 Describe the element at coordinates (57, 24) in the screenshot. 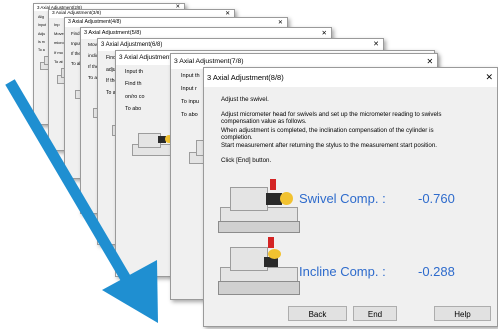

I see `dialog-text-line: Inp` at that location.